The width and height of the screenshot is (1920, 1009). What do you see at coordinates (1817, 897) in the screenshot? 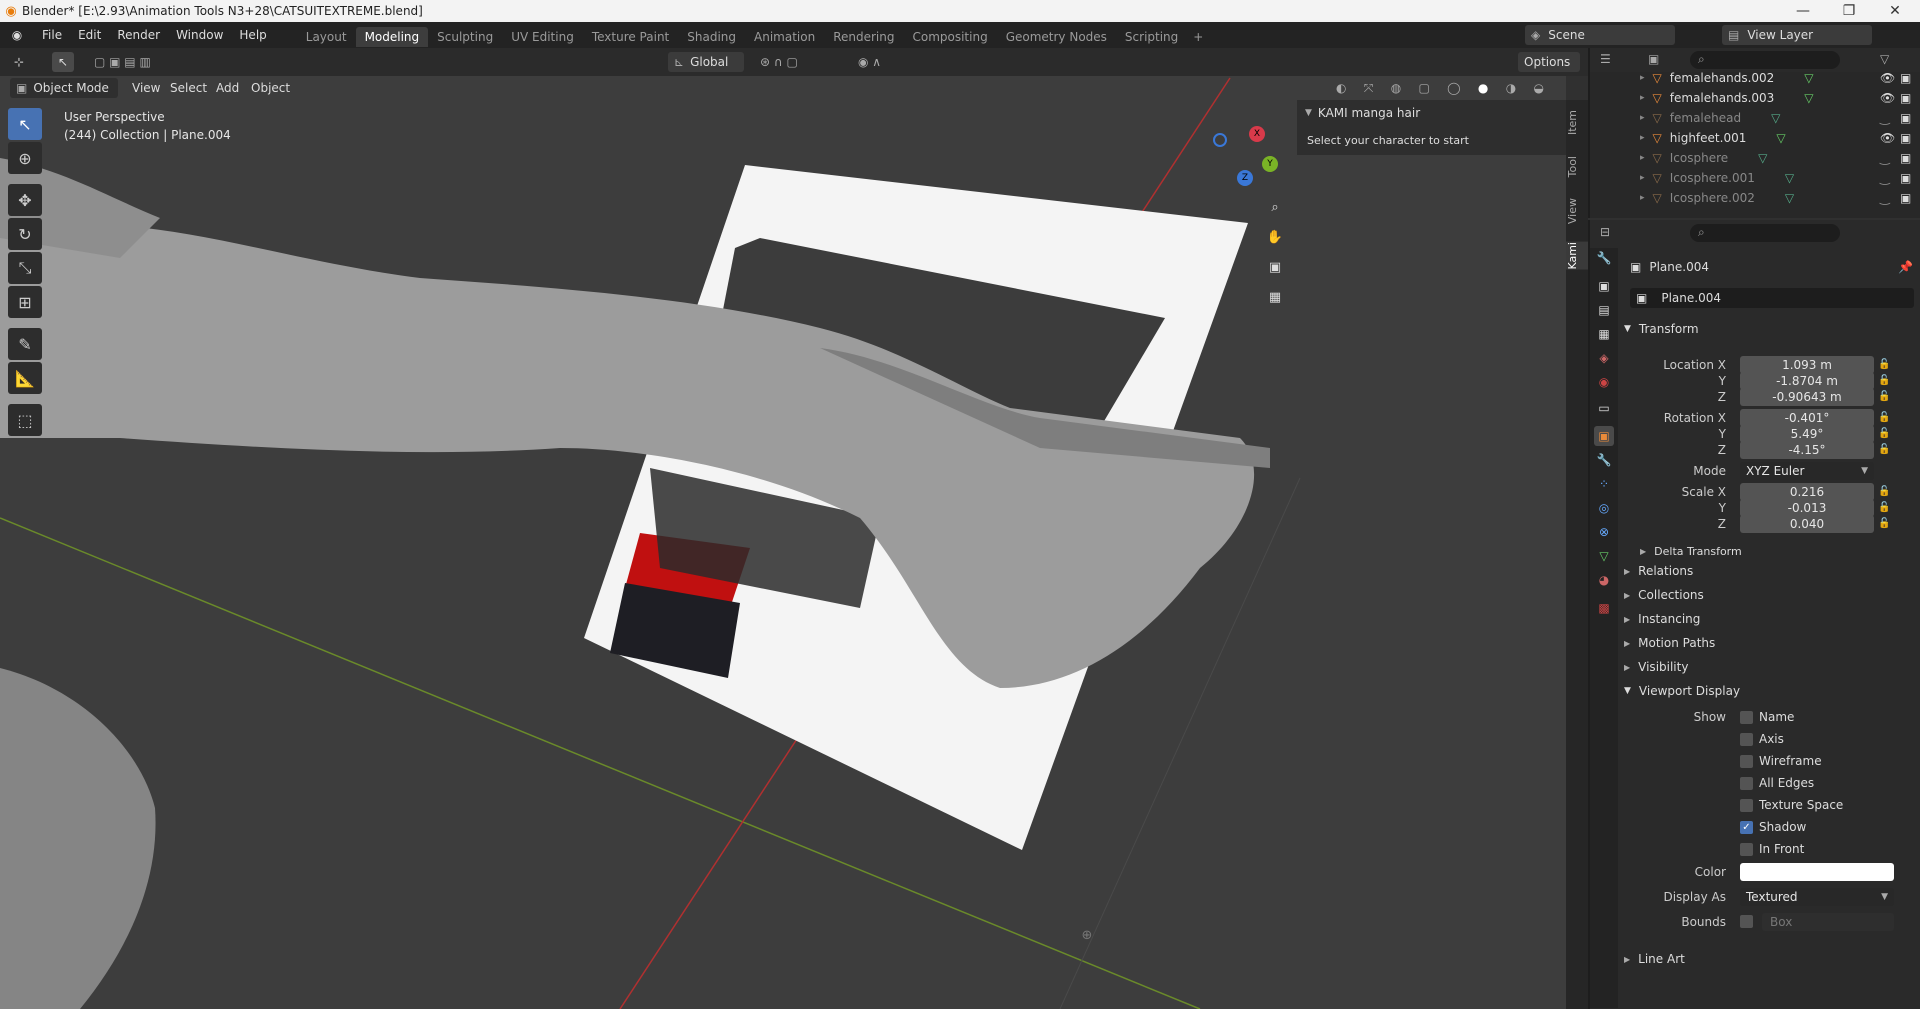
I see `display-as-dropdown: Textured ▼` at bounding box center [1817, 897].